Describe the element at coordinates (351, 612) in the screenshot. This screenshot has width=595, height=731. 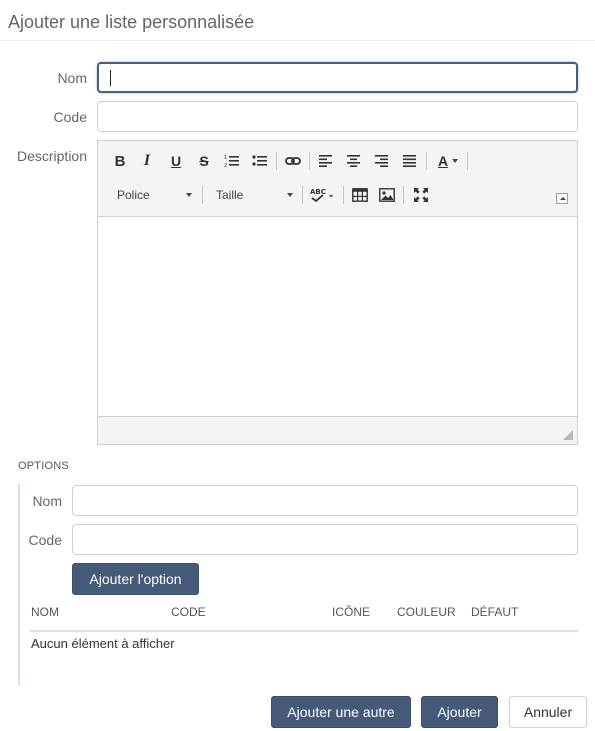
I see `column-header-icone: ICÔNE` at that location.